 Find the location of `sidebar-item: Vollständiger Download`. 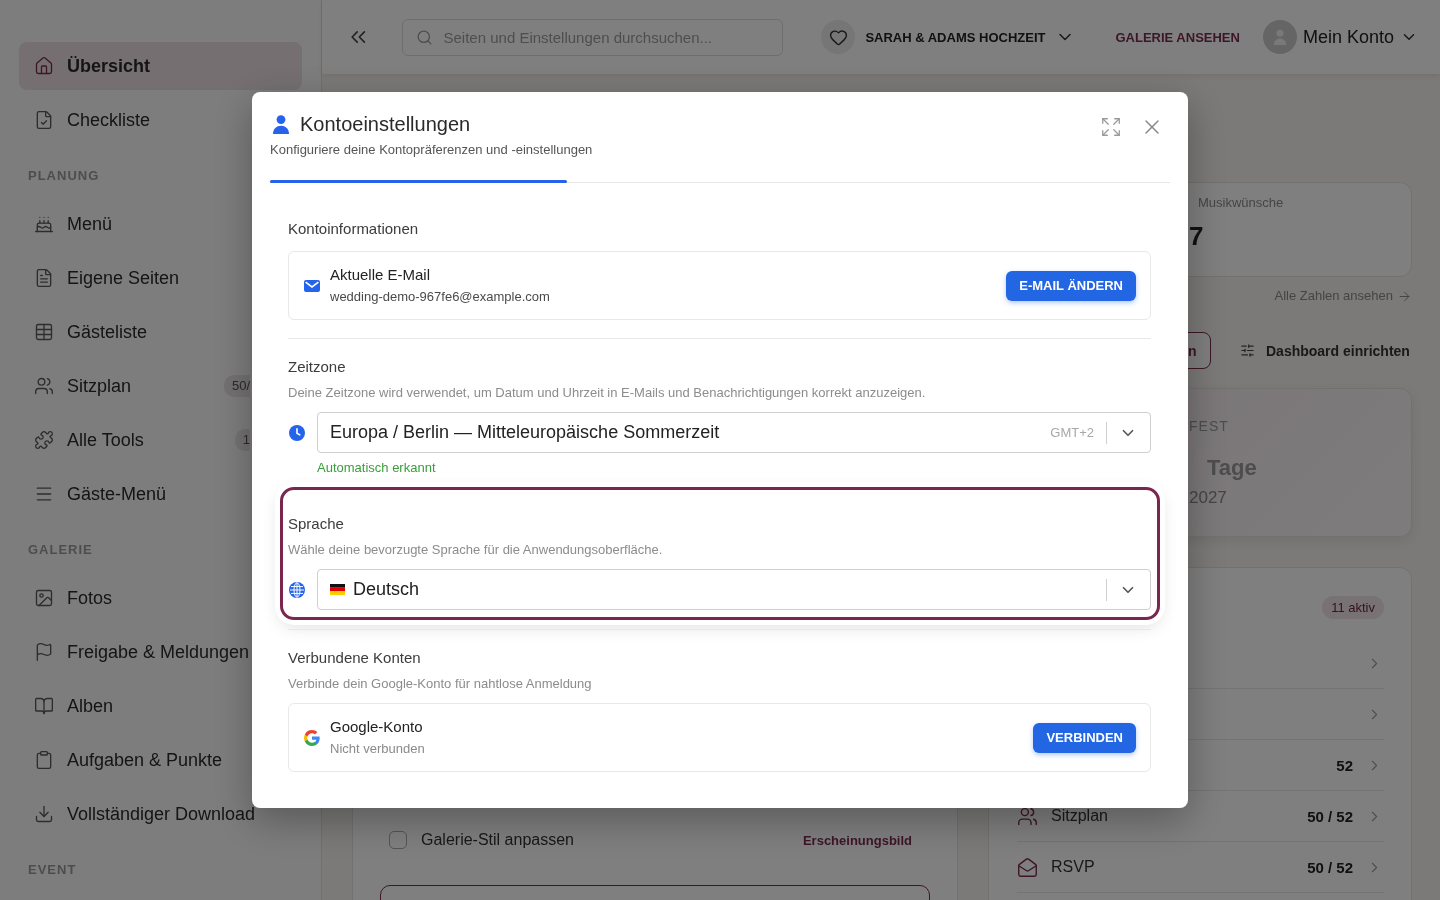

sidebar-item: Vollständiger Download is located at coordinates (160, 814).